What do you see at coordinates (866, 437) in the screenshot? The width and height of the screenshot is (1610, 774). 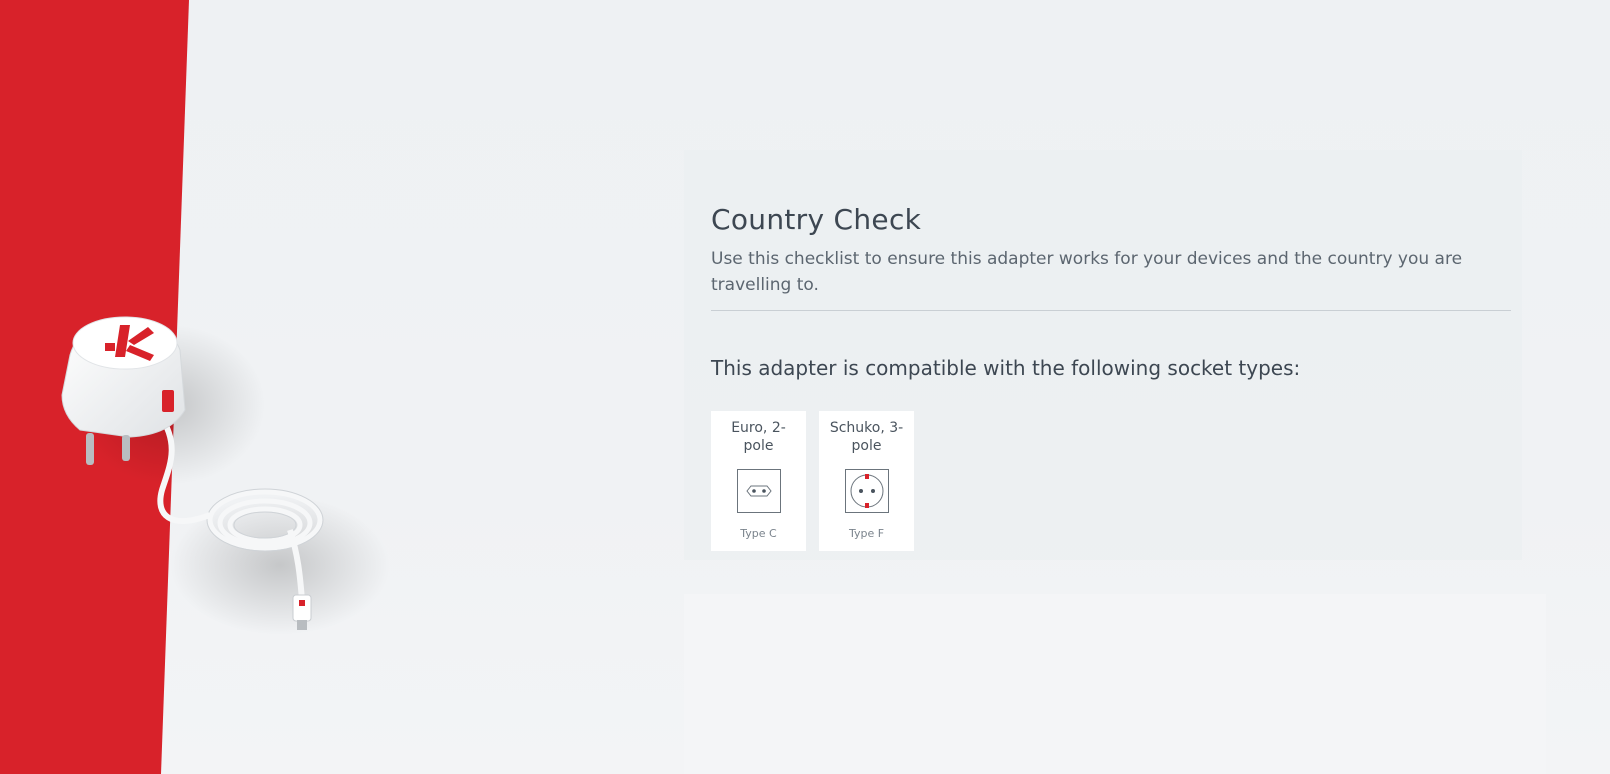 I see `socket-name: Schuko, 3-pole` at bounding box center [866, 437].